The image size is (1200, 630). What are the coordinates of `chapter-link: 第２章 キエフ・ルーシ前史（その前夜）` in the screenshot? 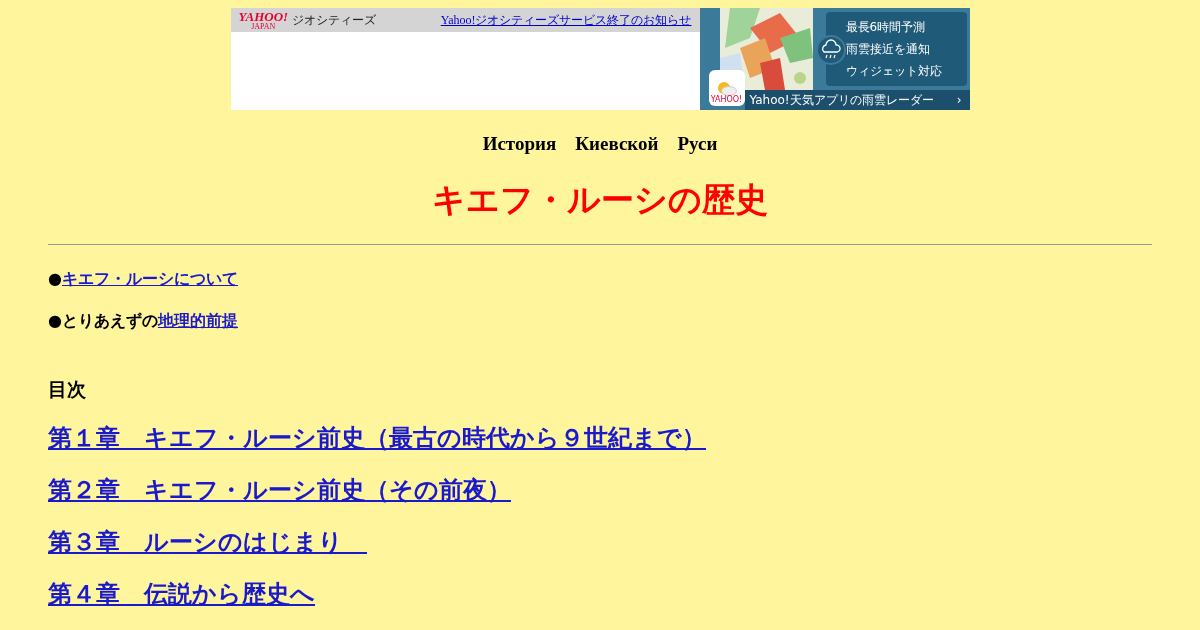 It's located at (279, 489).